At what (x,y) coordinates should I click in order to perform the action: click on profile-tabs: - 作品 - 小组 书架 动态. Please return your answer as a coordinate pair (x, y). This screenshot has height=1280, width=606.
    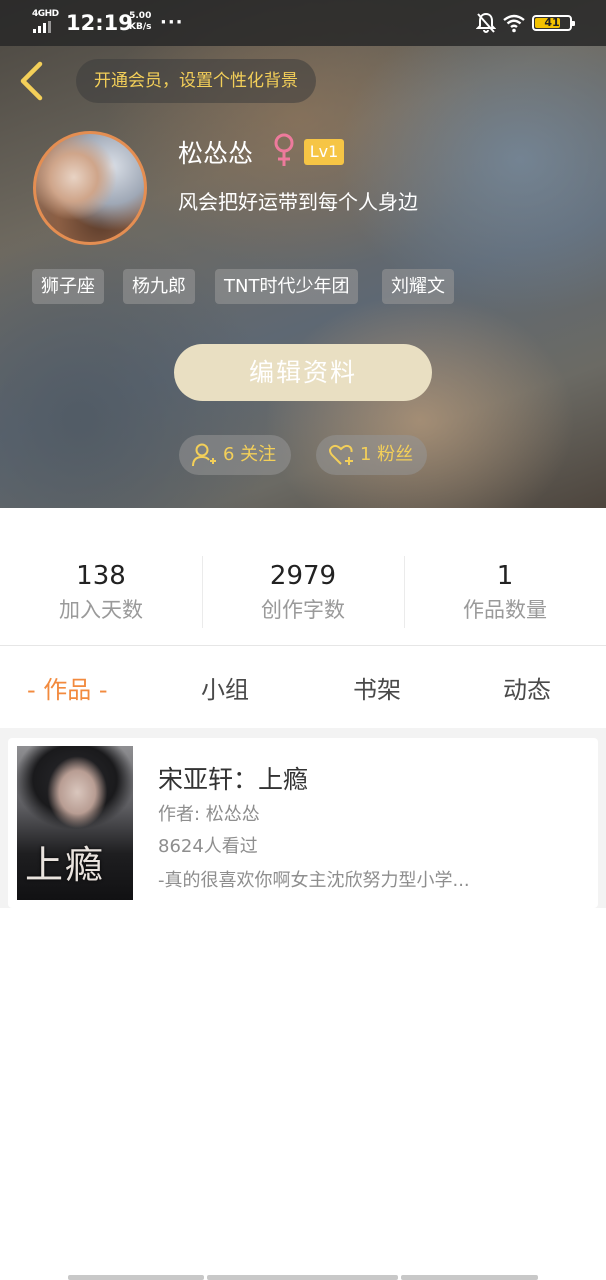
    Looking at the image, I should click on (303, 687).